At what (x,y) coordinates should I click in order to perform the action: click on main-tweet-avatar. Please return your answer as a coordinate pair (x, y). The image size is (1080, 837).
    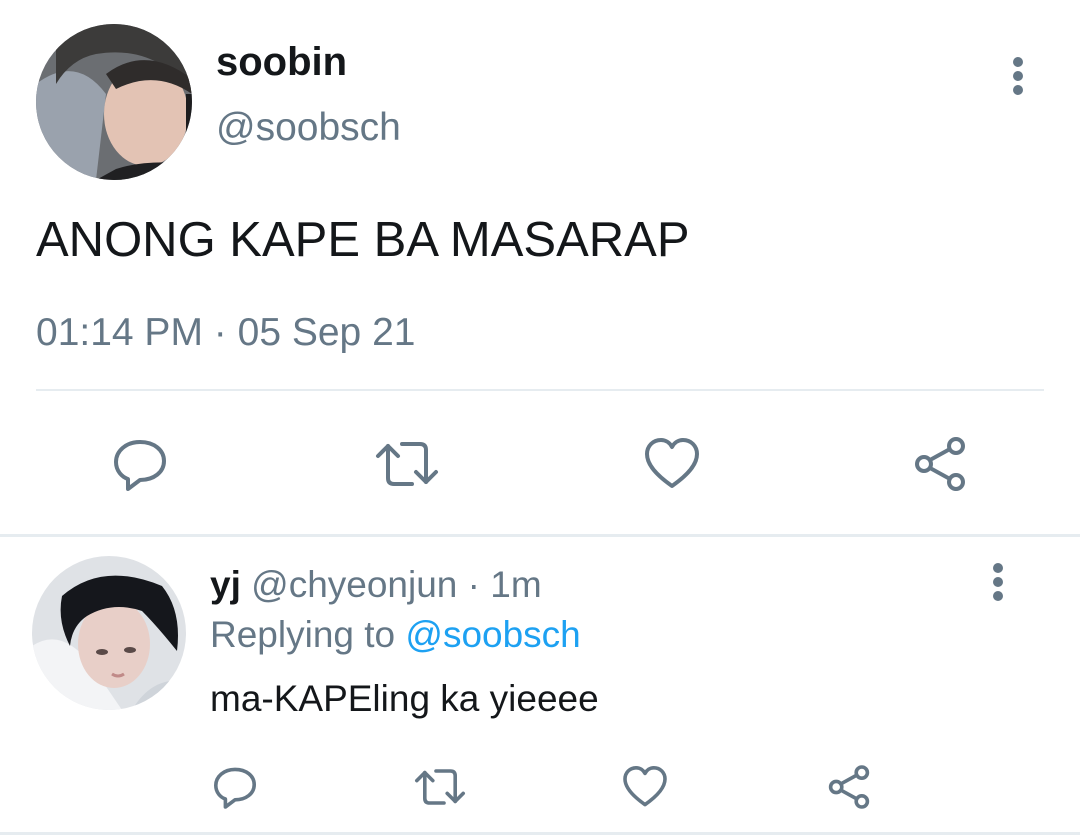
    Looking at the image, I should click on (114, 102).